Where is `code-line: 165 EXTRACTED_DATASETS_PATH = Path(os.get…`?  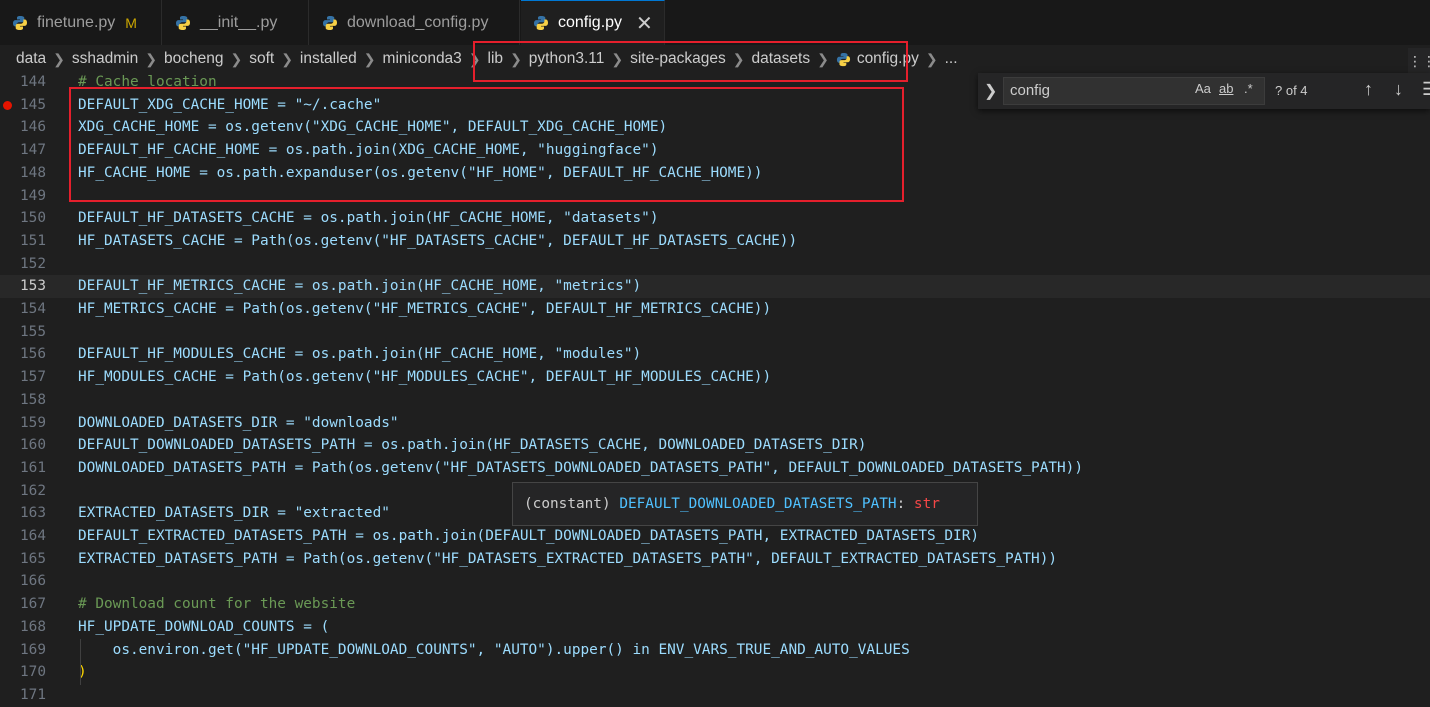
code-line: 165 EXTRACTED_DATASETS_PATH = Path(os.get… is located at coordinates (715, 559).